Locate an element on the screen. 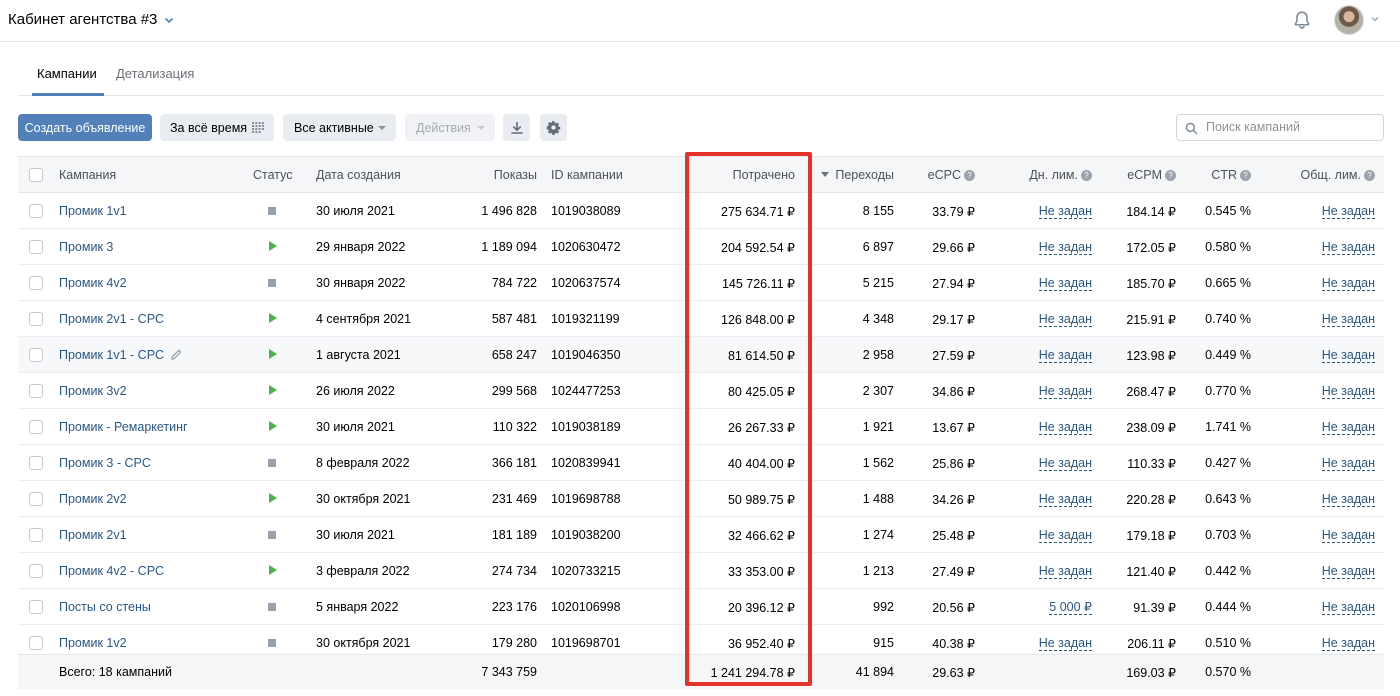  actions-dropdown: Действия is located at coordinates (450, 127).